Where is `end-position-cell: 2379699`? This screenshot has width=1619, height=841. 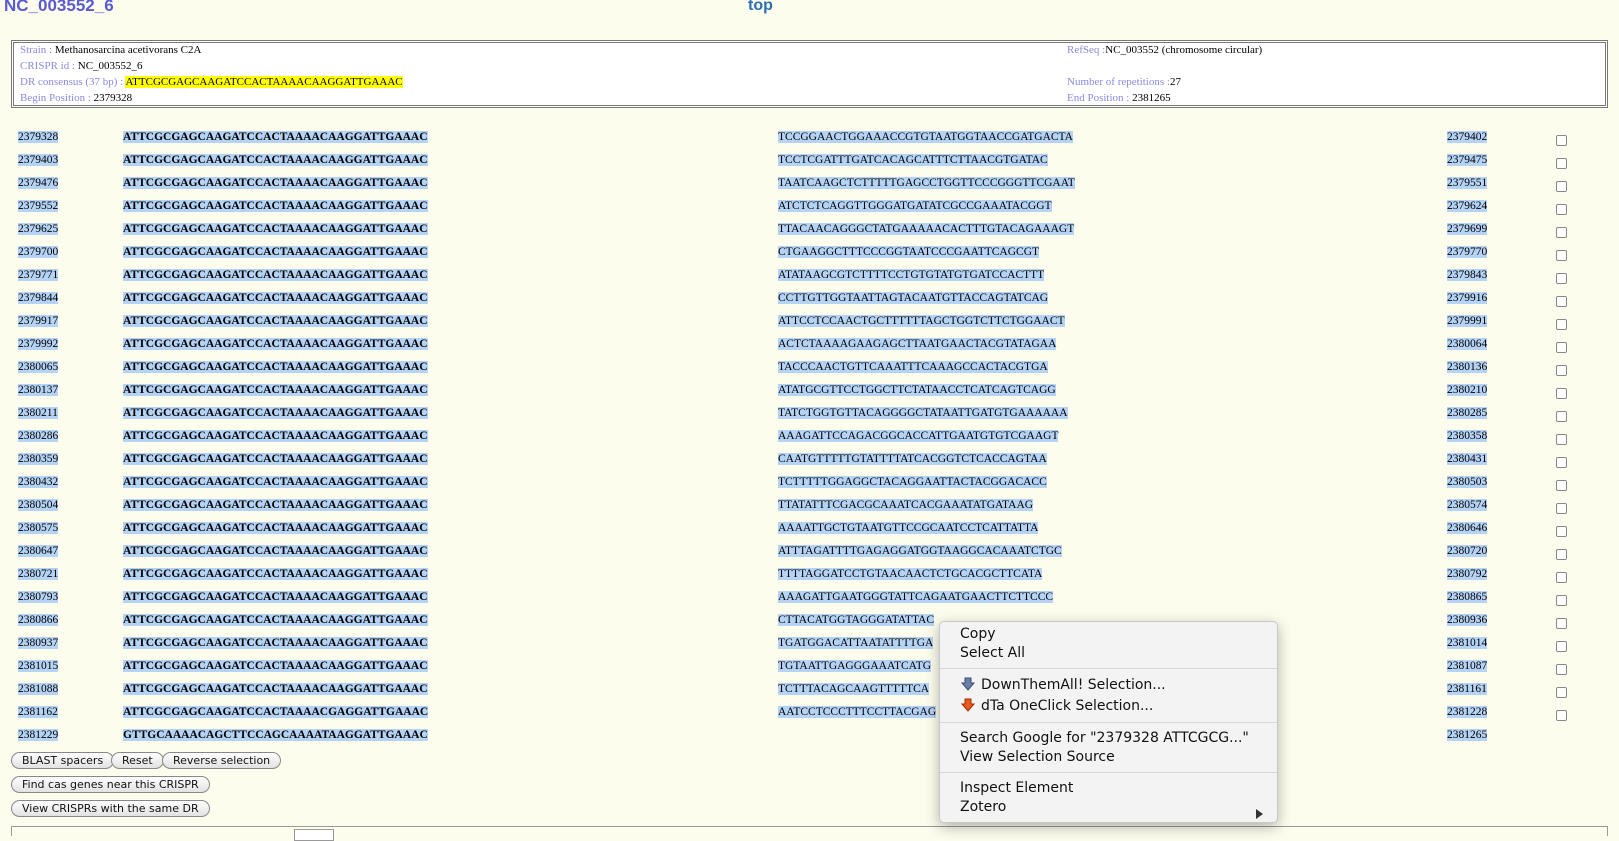
end-position-cell: 2379699 is located at coordinates (1467, 229).